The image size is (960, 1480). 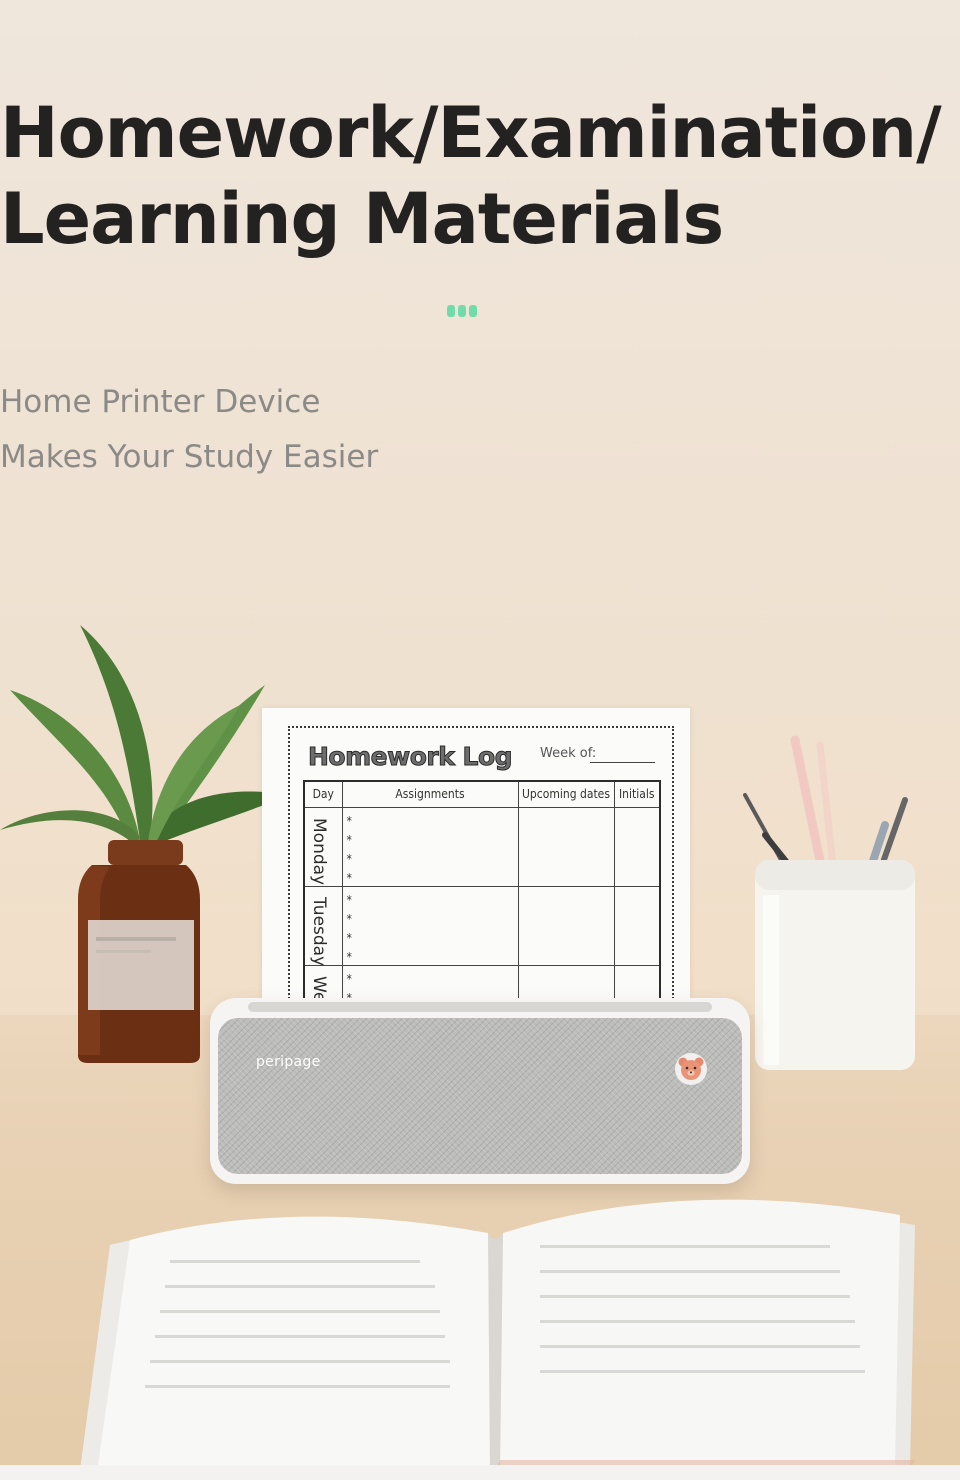 What do you see at coordinates (622, 762) in the screenshot?
I see `week-of-line` at bounding box center [622, 762].